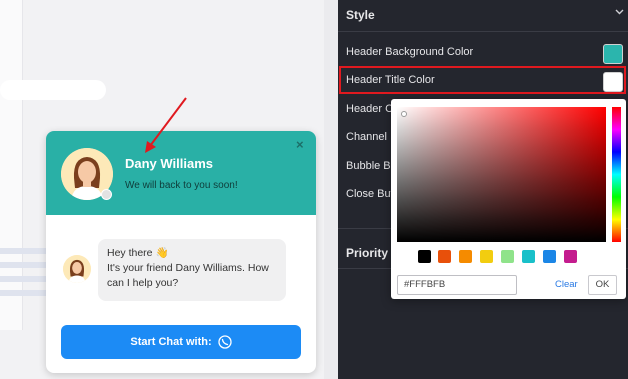  I want to click on color-handle, so click(404, 114).